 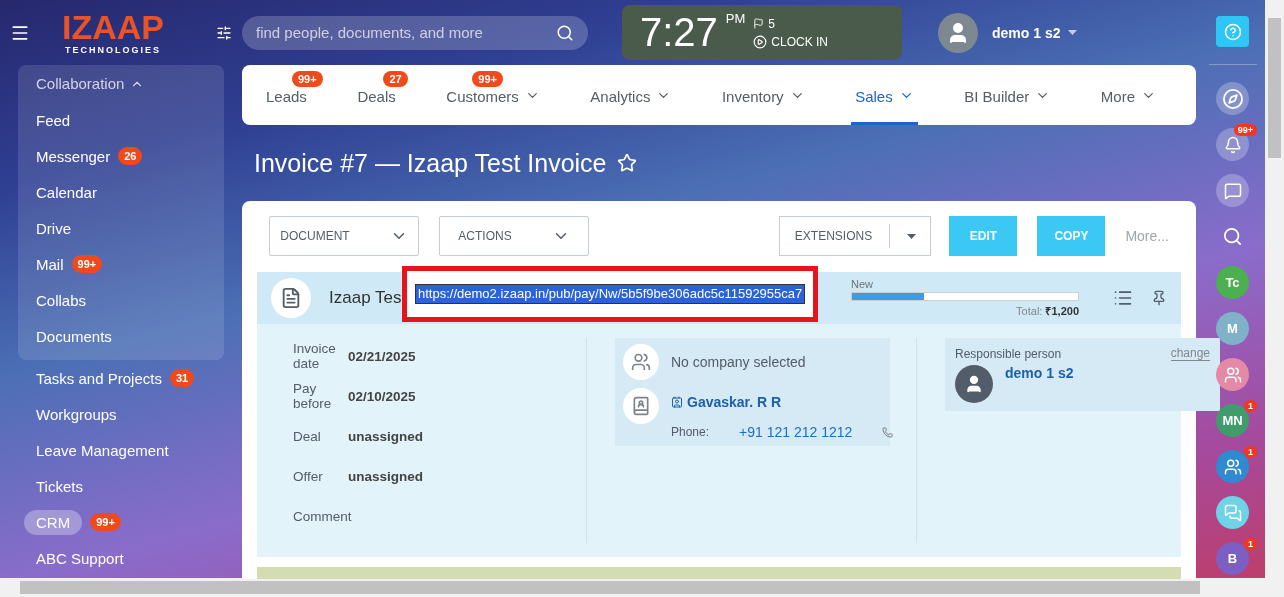 I want to click on sidebar-item: Documents, so click(x=74, y=336).